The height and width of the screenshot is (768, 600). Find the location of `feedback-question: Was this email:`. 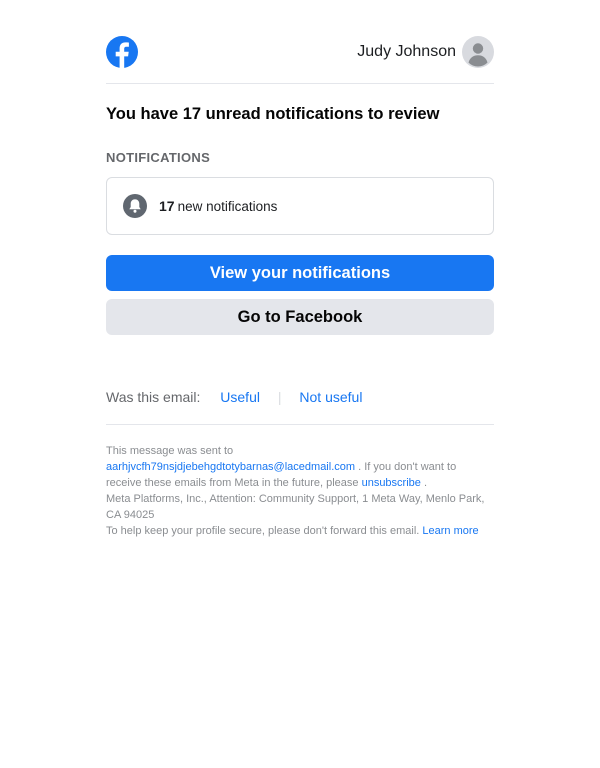

feedback-question: Was this email: is located at coordinates (153, 397).